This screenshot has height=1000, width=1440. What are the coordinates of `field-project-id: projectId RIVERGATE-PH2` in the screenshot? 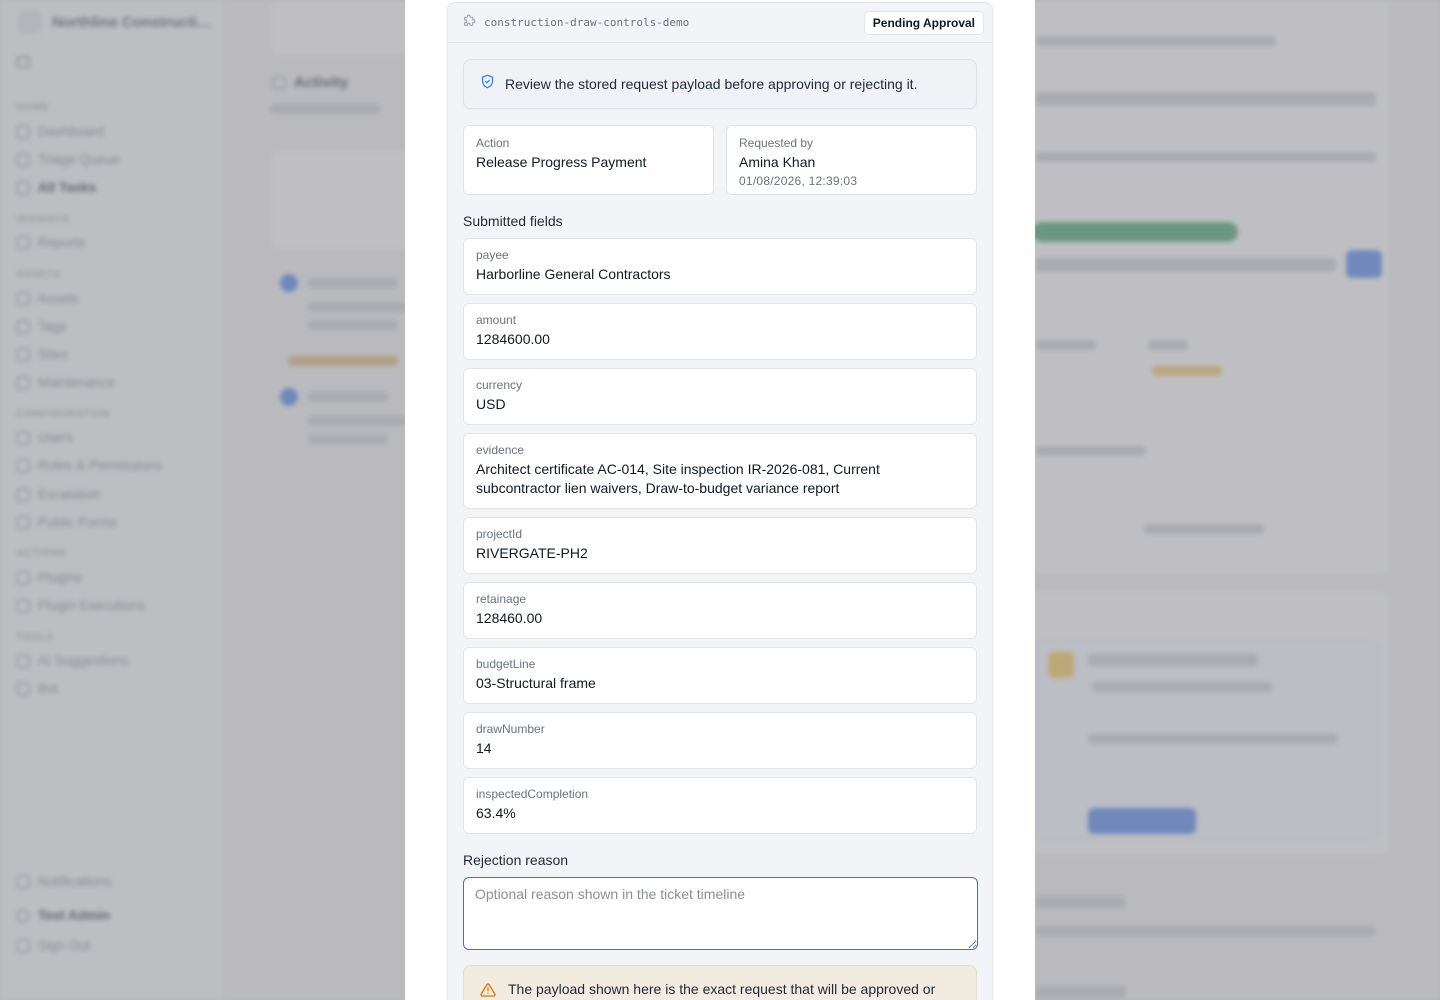 It's located at (720, 545).